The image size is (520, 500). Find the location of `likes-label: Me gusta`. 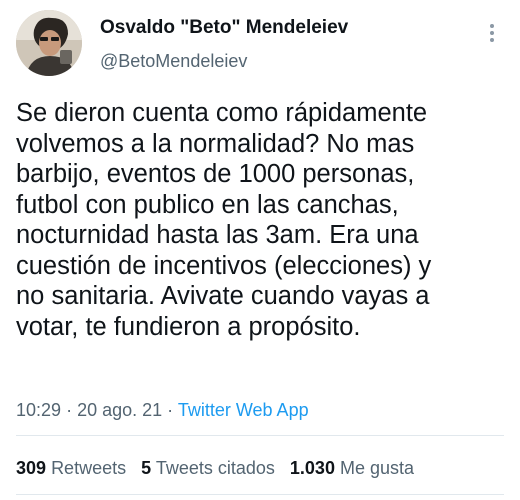

likes-label: Me gusta is located at coordinates (377, 468).